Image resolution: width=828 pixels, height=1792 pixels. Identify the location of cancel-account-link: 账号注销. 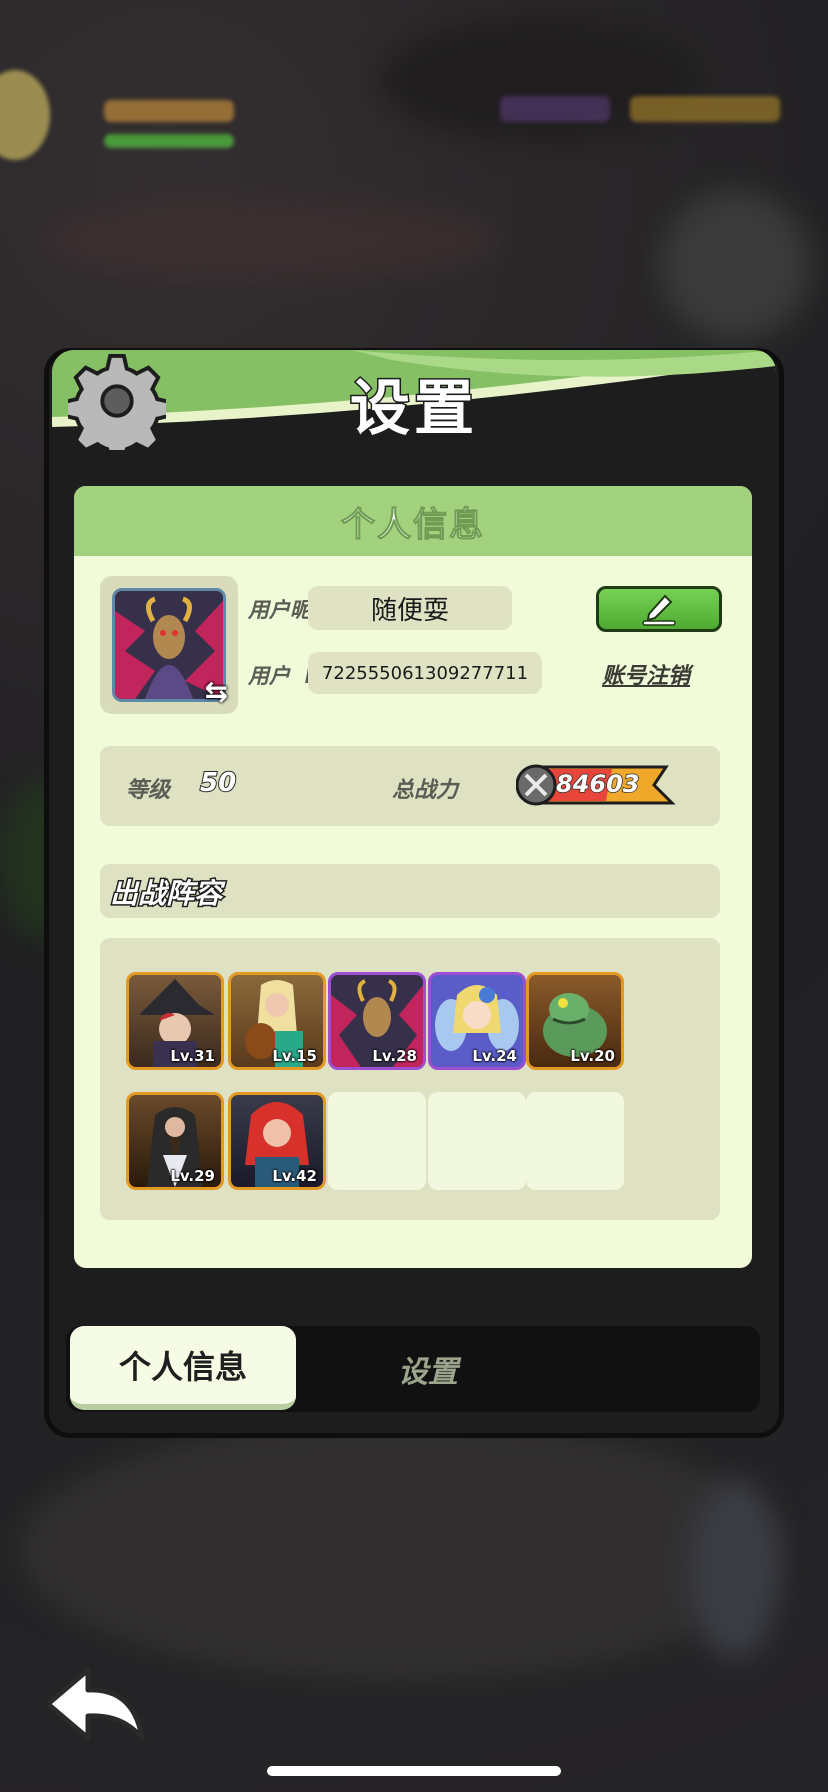
(646, 674).